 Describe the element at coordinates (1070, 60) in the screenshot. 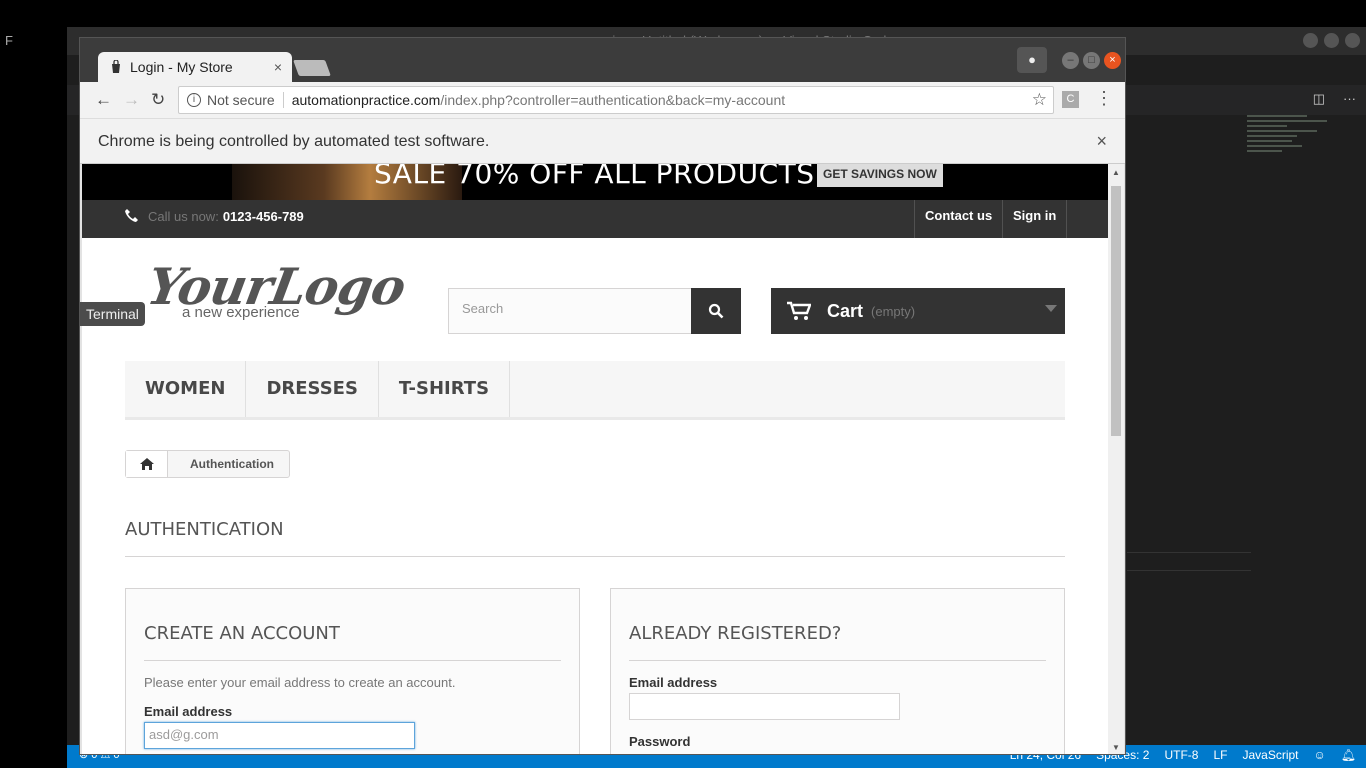

I see `minimize-icon: –` at that location.